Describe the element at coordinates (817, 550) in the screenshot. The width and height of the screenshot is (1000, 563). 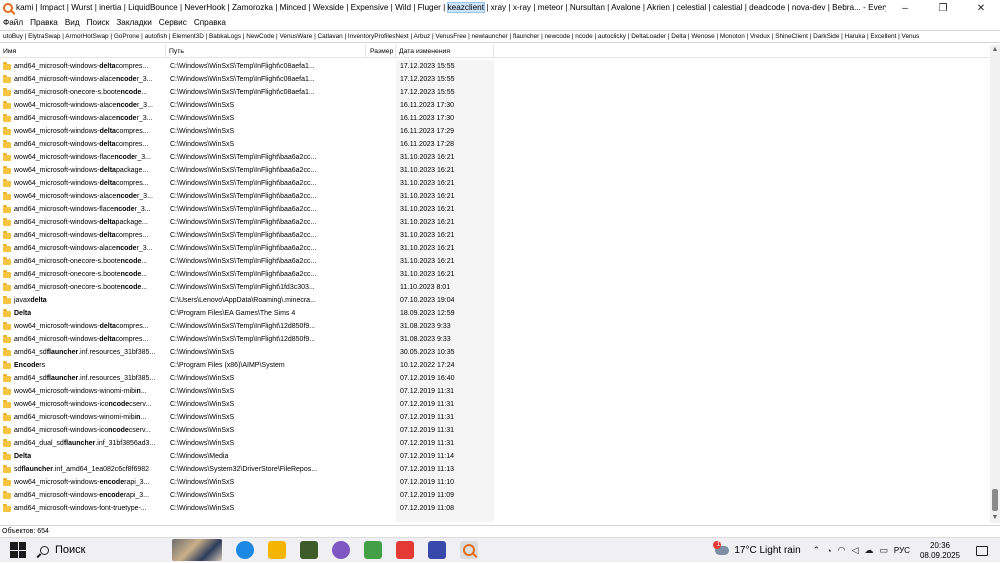
I see `chevron-up-icon: ⌃` at that location.